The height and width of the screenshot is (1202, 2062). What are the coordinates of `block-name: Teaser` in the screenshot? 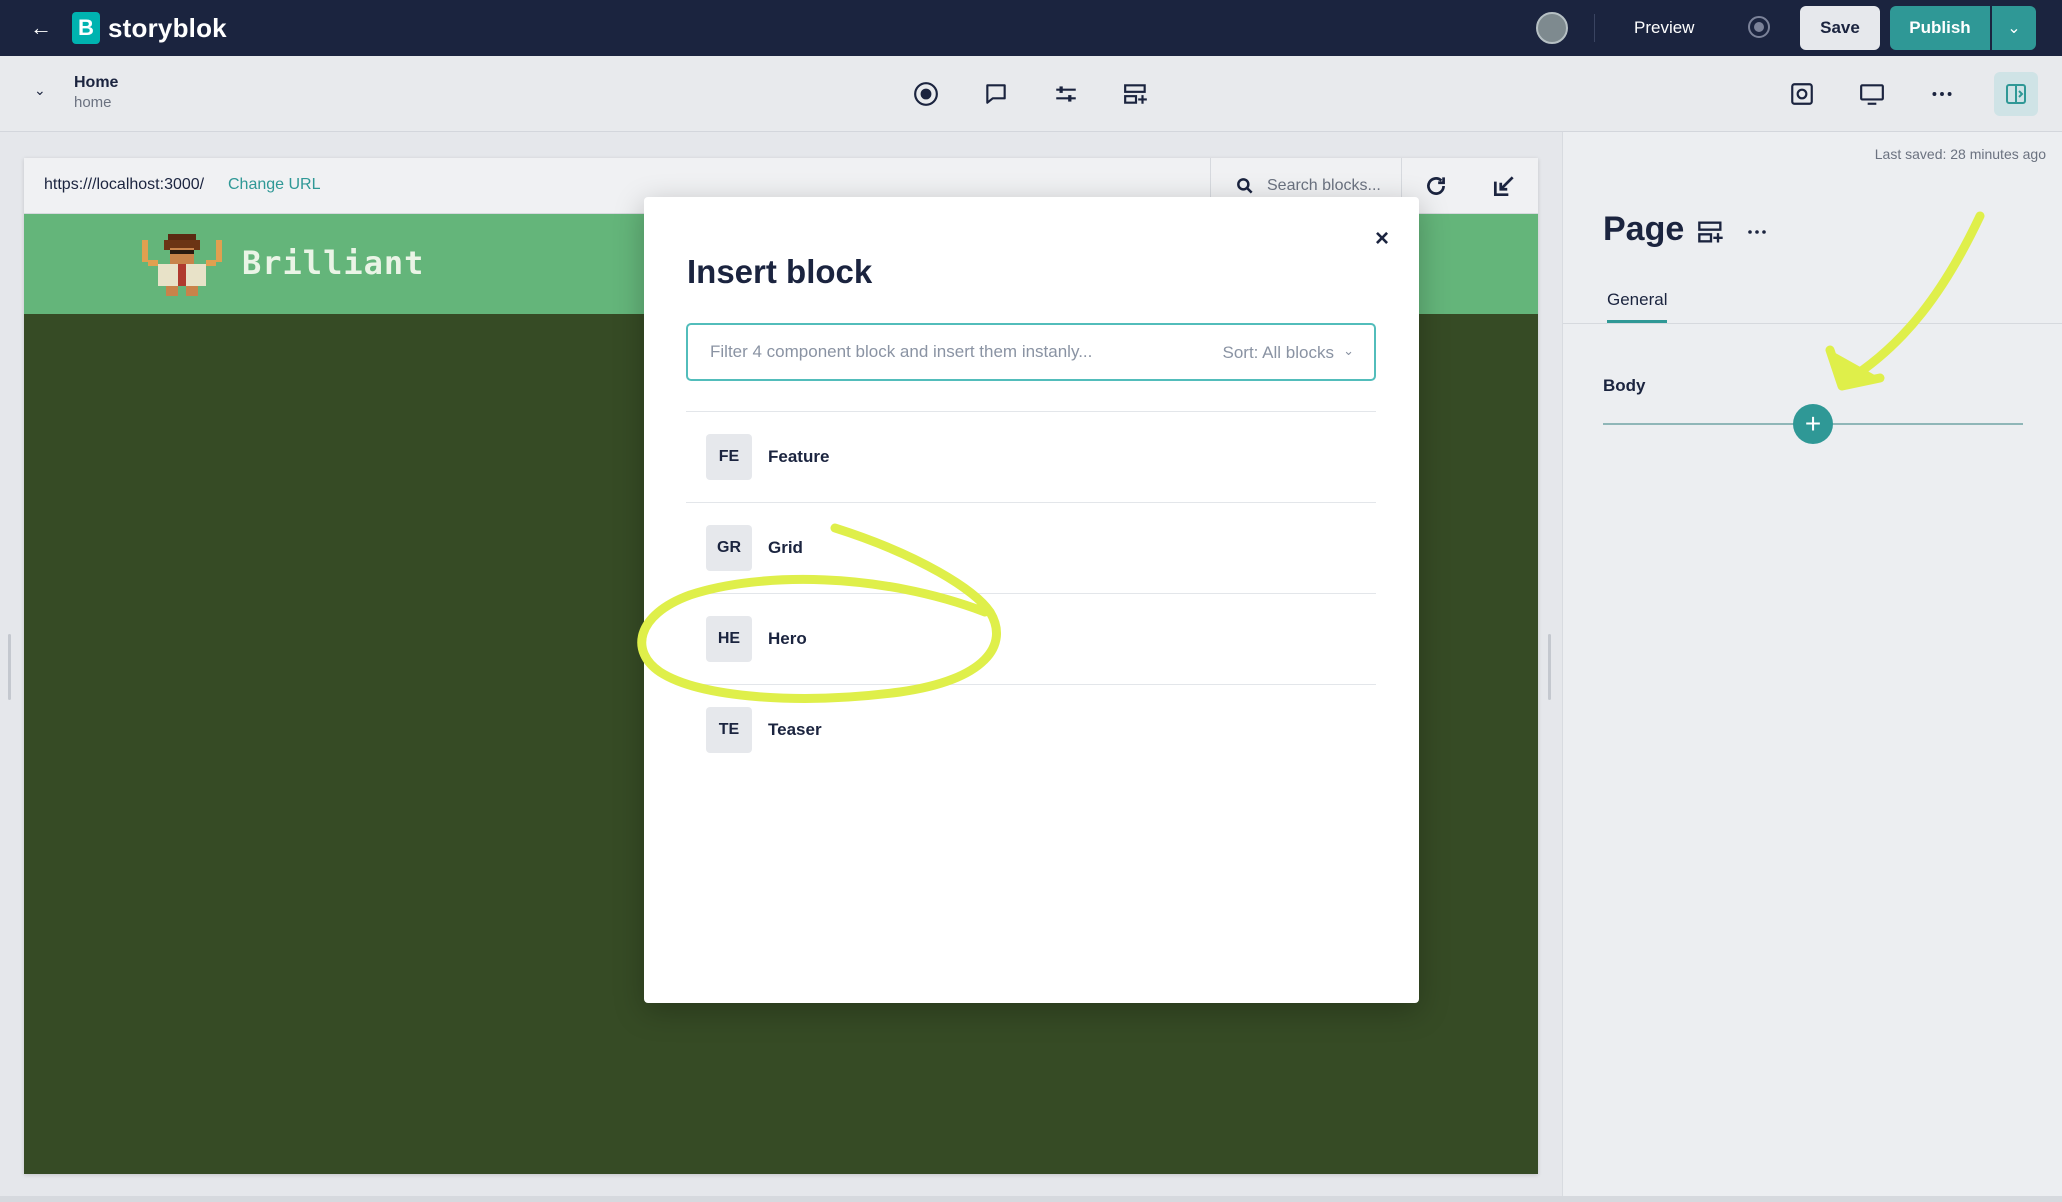 It's located at (795, 729).